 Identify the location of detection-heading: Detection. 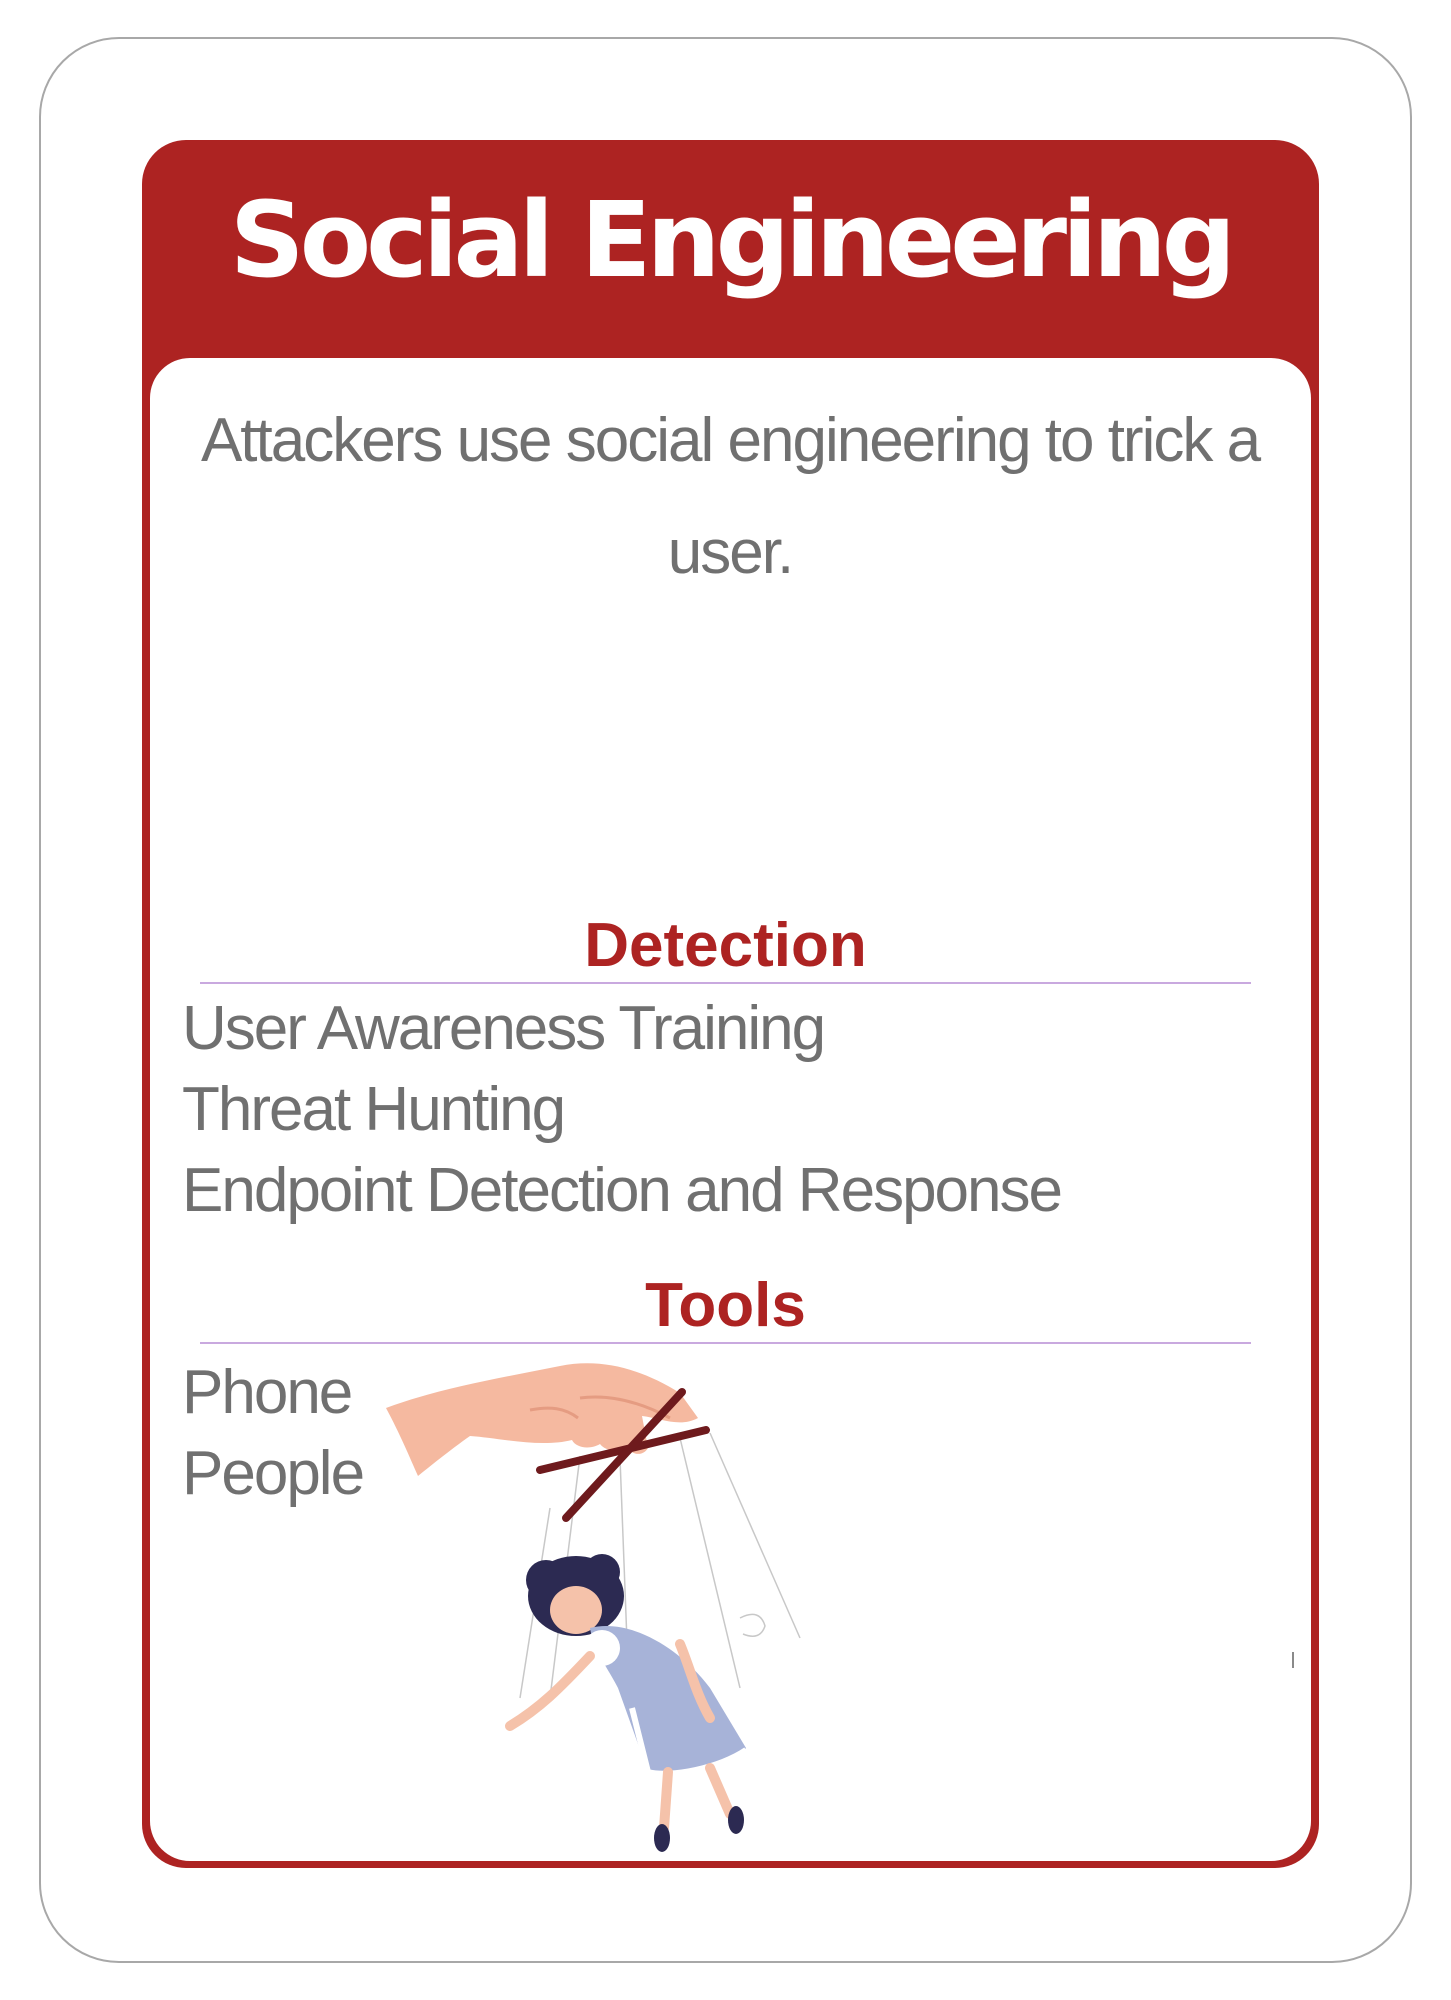
(725, 945).